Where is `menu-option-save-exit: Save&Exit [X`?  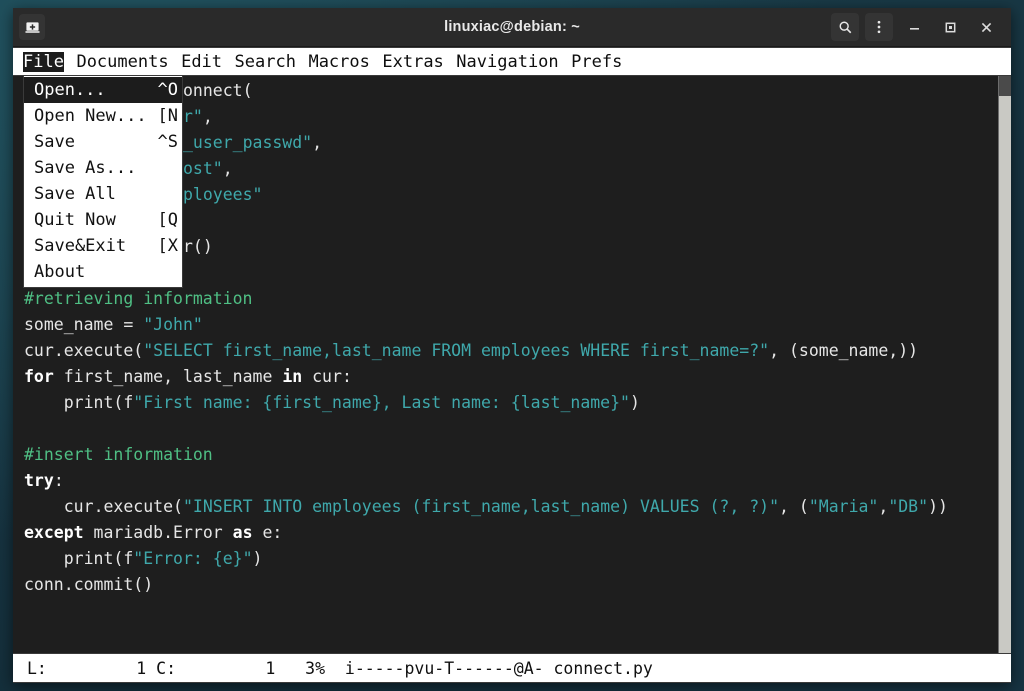 menu-option-save-exit: Save&Exit [X is located at coordinates (103, 246).